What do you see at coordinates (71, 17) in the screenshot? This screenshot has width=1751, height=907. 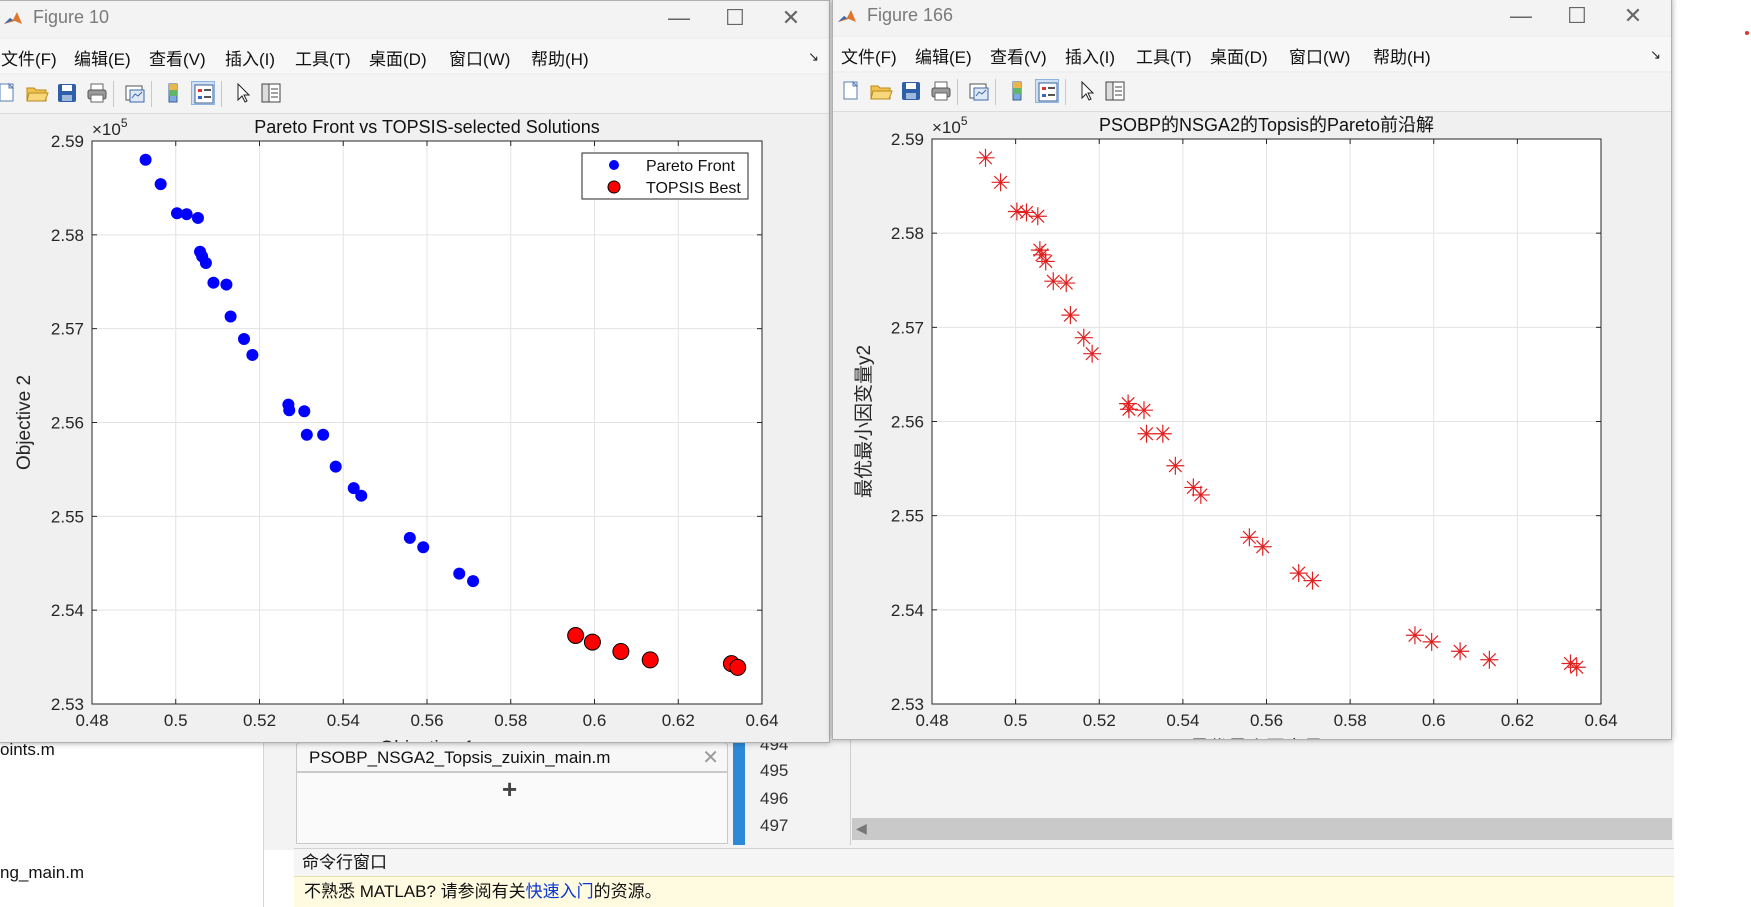 I see `window-title: Figure 10` at bounding box center [71, 17].